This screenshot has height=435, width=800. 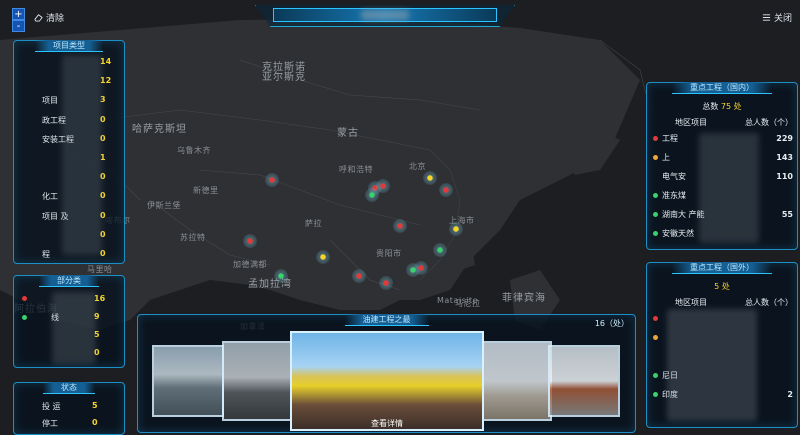 What do you see at coordinates (18, 26) in the screenshot?
I see `zoom-out-button: -` at bounding box center [18, 26].